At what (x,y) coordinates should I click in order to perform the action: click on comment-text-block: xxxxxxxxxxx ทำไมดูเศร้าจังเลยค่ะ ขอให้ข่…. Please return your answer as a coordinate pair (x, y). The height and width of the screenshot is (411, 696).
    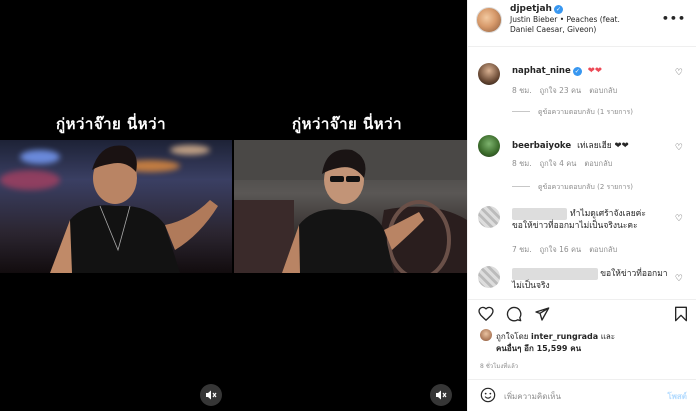
    Looking at the image, I should click on (579, 220).